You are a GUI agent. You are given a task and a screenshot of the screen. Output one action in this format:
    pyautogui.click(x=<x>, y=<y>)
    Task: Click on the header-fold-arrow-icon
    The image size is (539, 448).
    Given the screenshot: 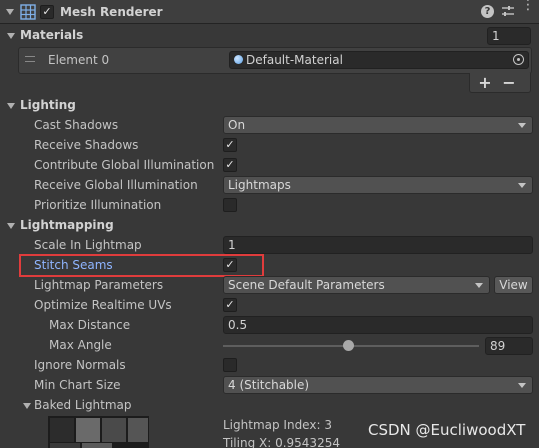 What is the action you would take?
    pyautogui.click(x=10, y=12)
    